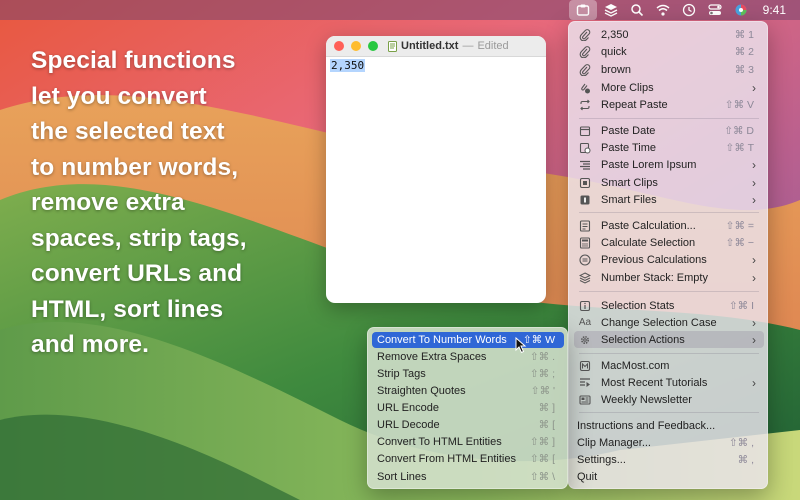 The width and height of the screenshot is (800, 500). What do you see at coordinates (432, 357) in the screenshot?
I see `submenu-item-label: Remove Extra Spaces` at bounding box center [432, 357].